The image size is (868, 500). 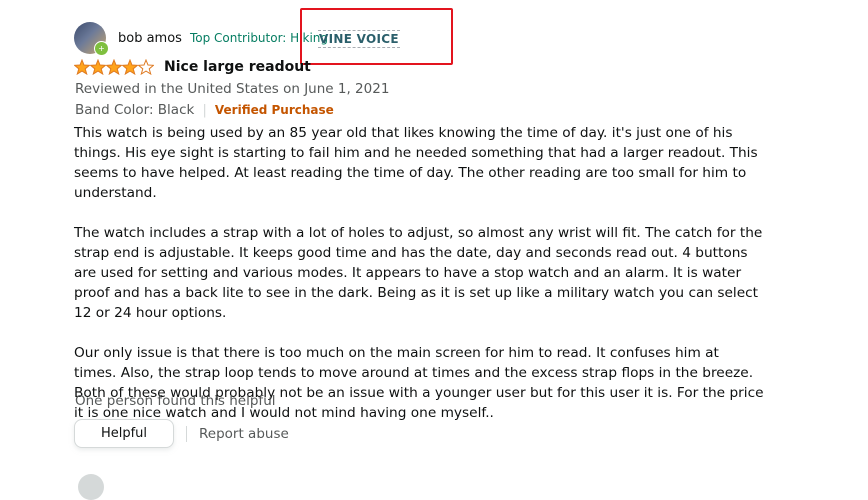 I want to click on variant-row: Band Color: Black | Verified Purchase, so click(x=204, y=110).